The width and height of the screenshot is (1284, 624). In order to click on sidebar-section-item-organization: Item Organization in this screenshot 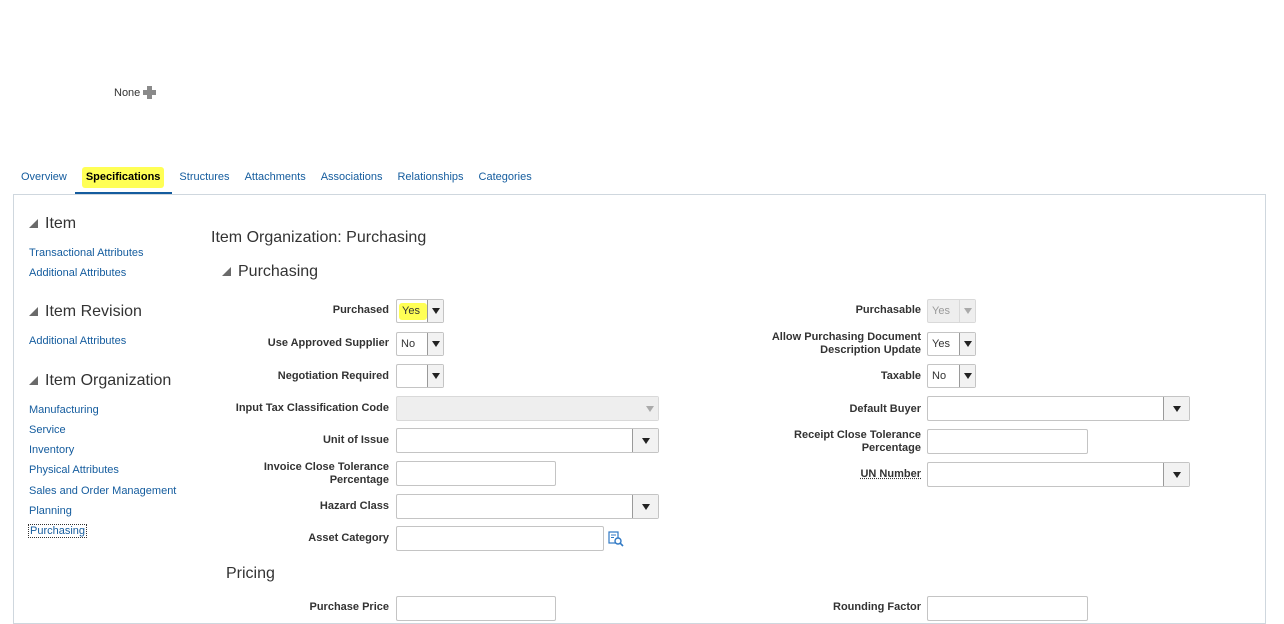, I will do `click(100, 381)`.